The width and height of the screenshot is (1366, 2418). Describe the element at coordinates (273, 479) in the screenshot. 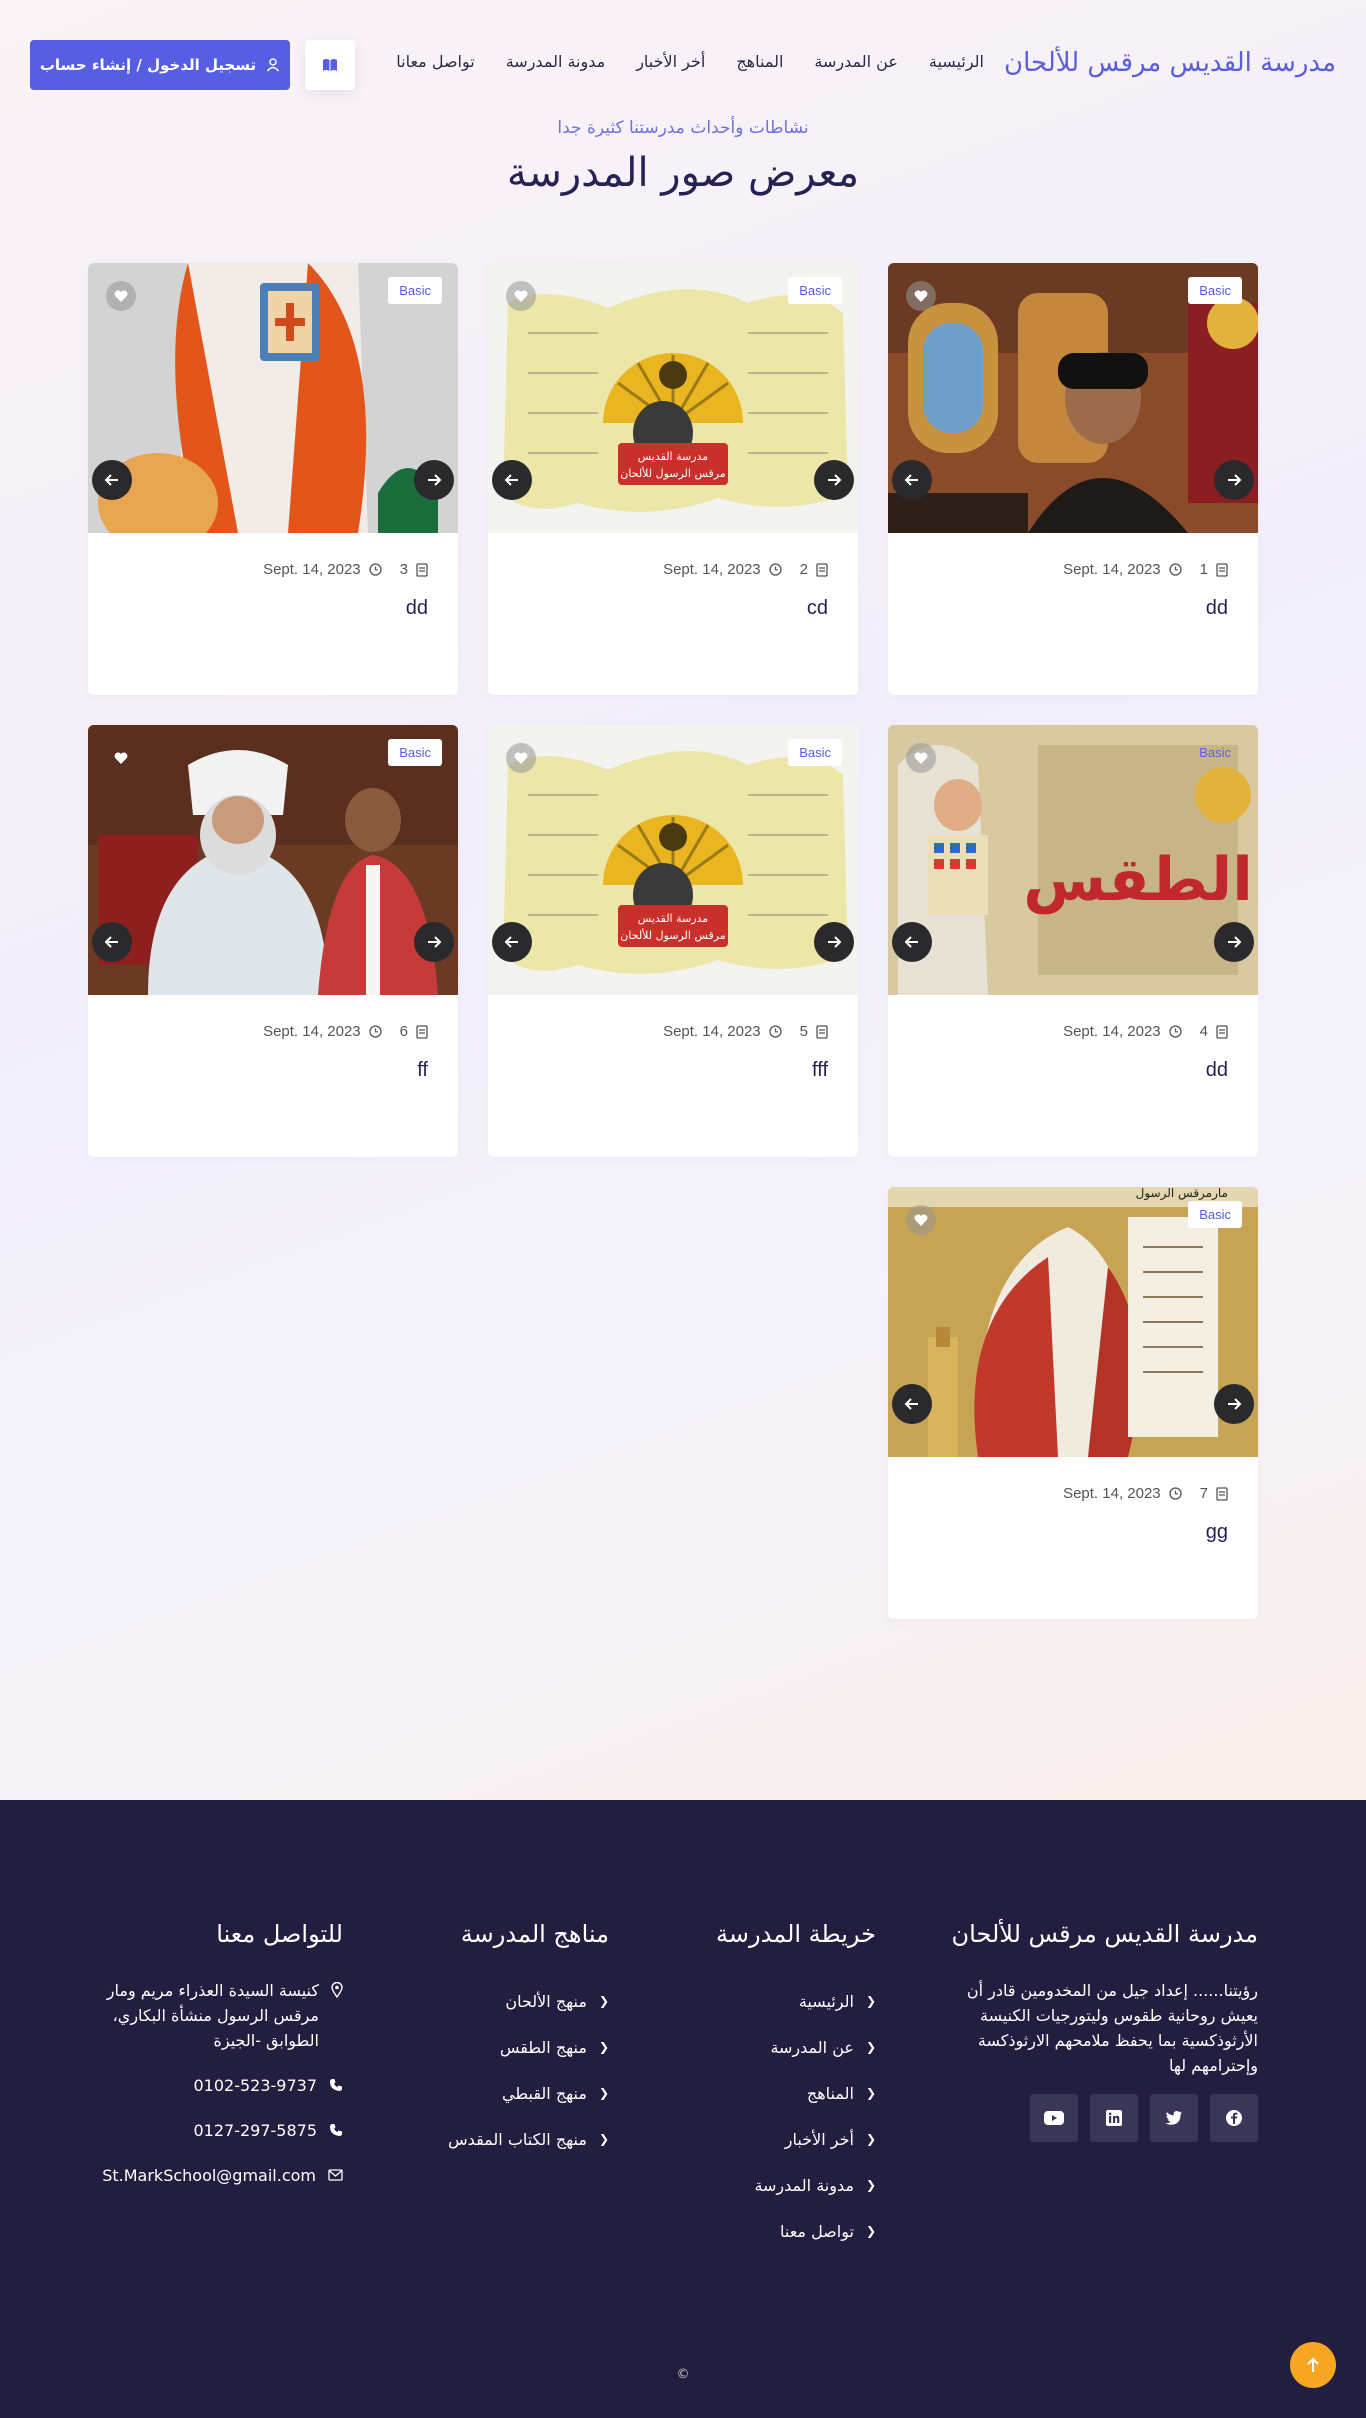

I see `gallery-card: Basic 3 Sept. 14, 2023 dd` at that location.